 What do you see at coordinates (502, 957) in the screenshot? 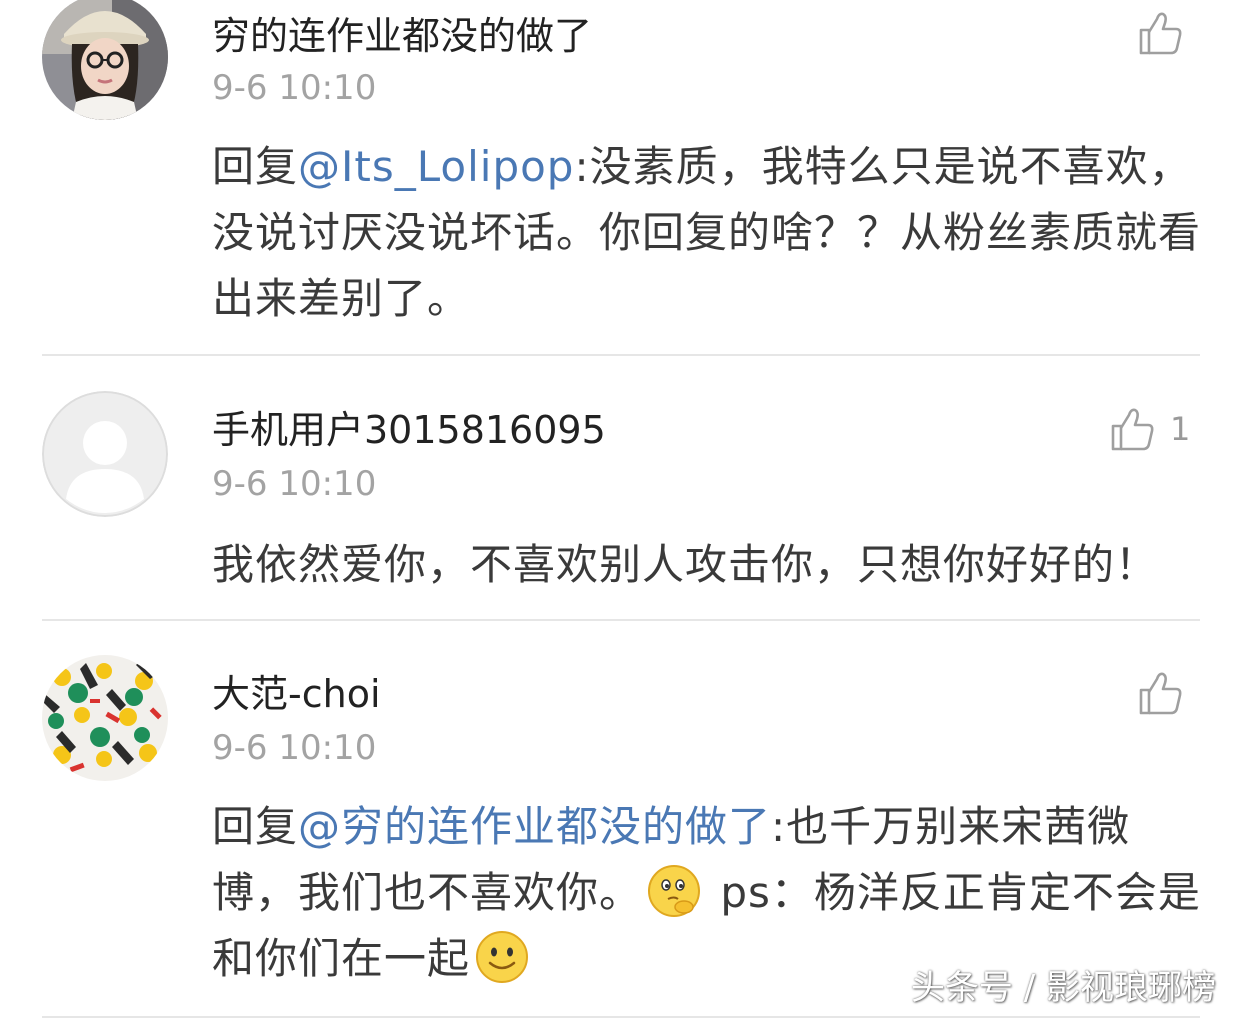
I see `smile-emoji` at bounding box center [502, 957].